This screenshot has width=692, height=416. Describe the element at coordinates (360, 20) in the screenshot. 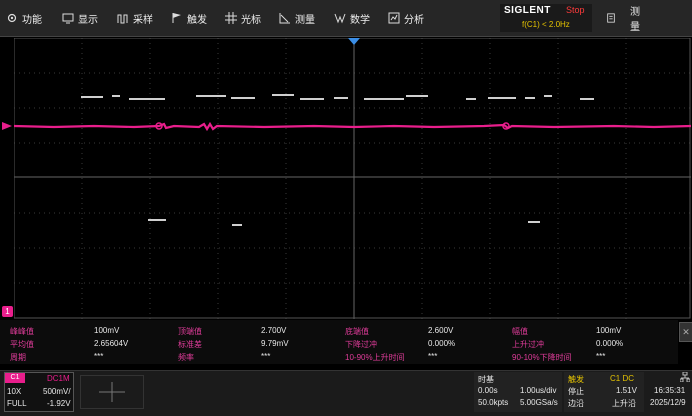

I see `menu-math-label: 数学` at that location.